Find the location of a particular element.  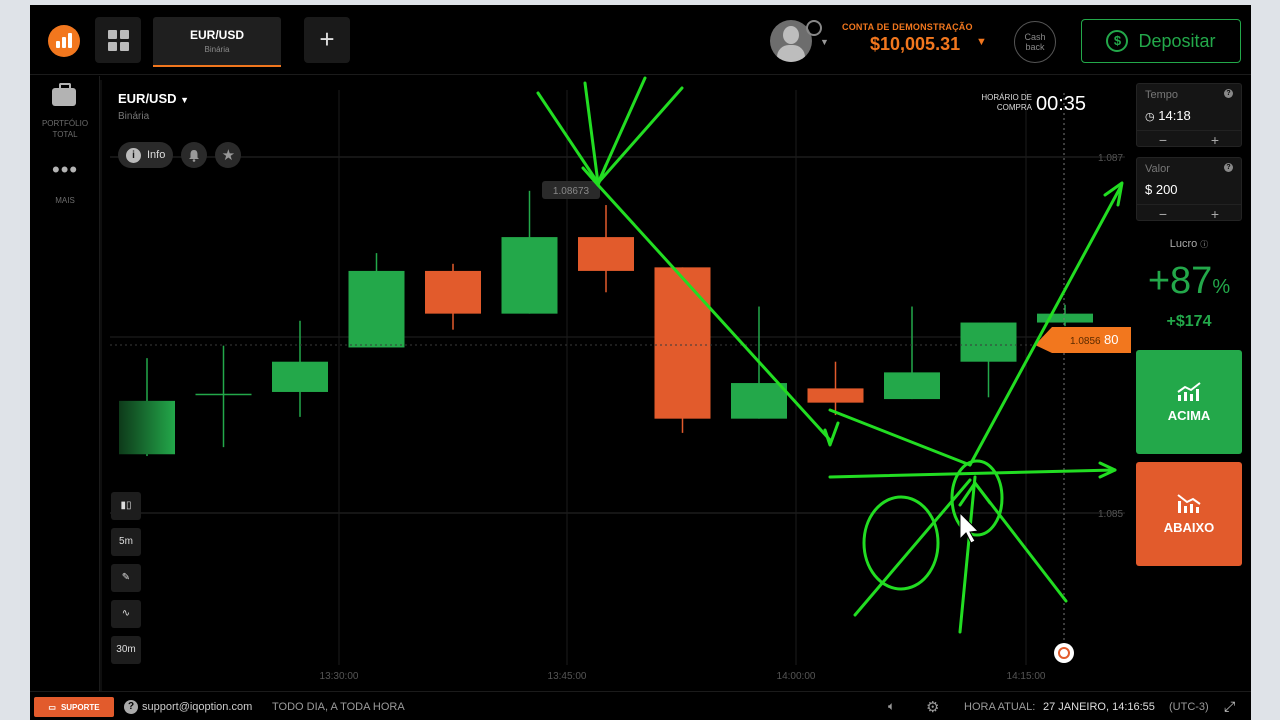

current-price-label: 1.0856 is located at coordinates (1085, 341).